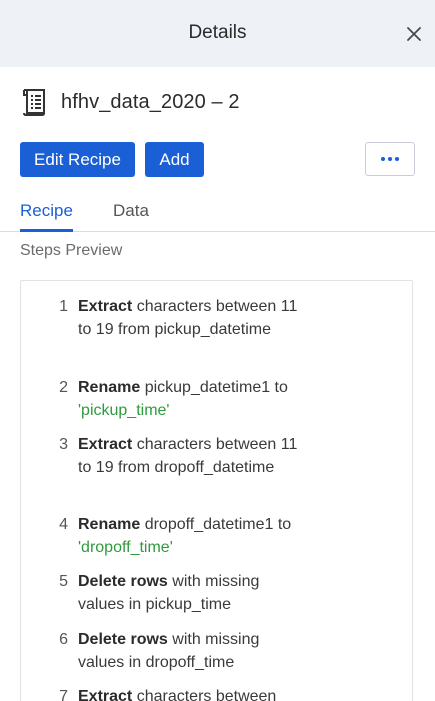 This screenshot has height=701, width=435. Describe the element at coordinates (174, 159) in the screenshot. I see `add-button: Add` at that location.